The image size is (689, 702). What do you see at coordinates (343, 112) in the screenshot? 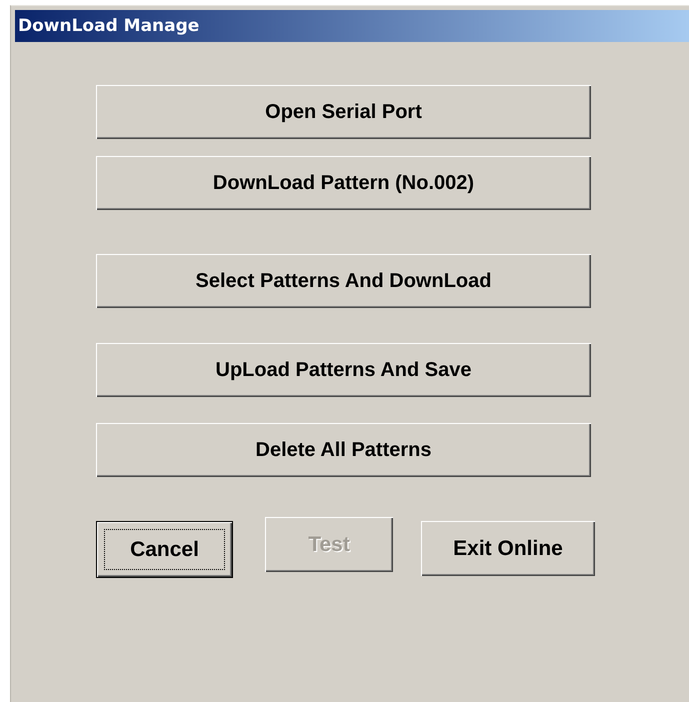
I see `action-button: Open Serial Port` at bounding box center [343, 112].